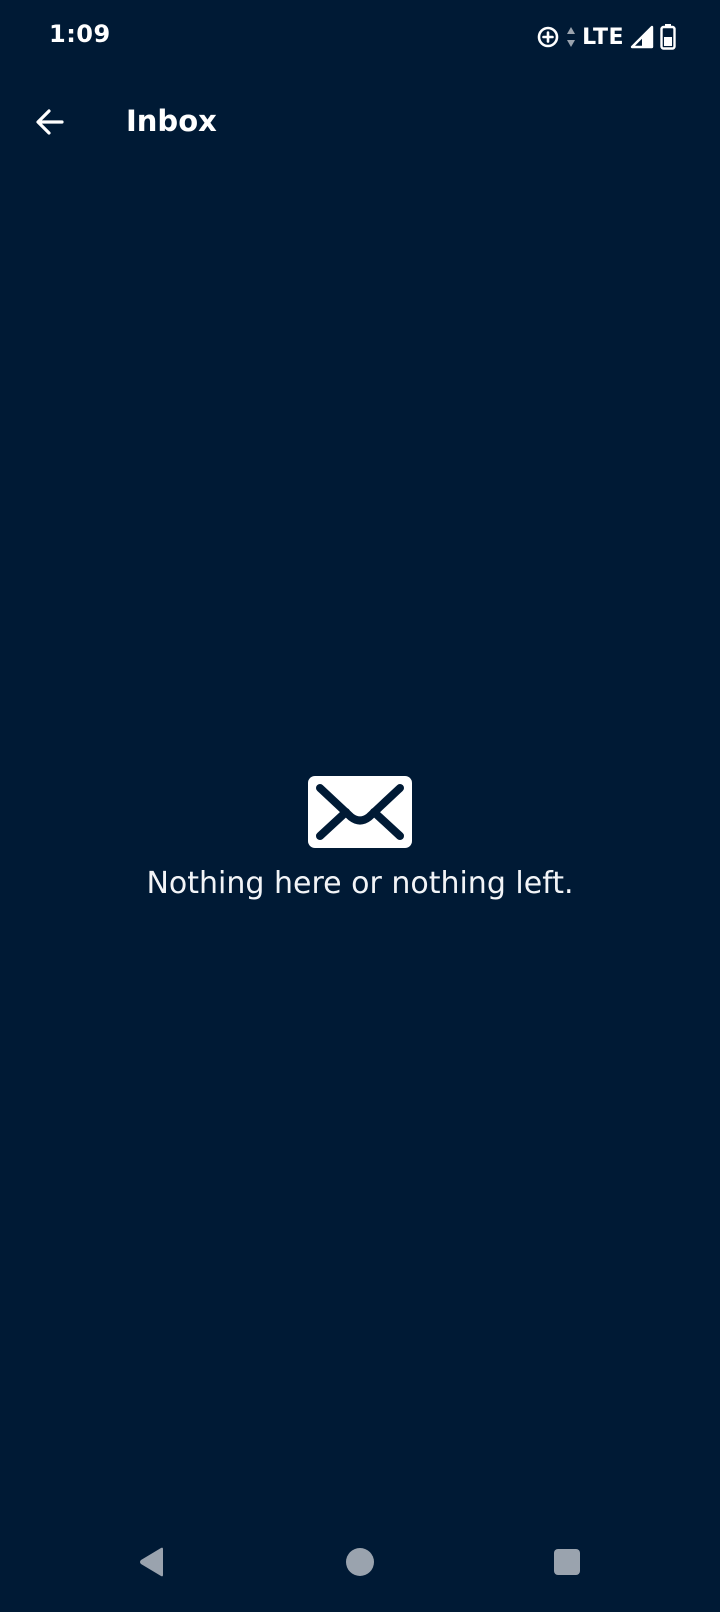 This screenshot has height=1612, width=720. Describe the element at coordinates (360, 124) in the screenshot. I see `app-bar: Inbox` at that location.